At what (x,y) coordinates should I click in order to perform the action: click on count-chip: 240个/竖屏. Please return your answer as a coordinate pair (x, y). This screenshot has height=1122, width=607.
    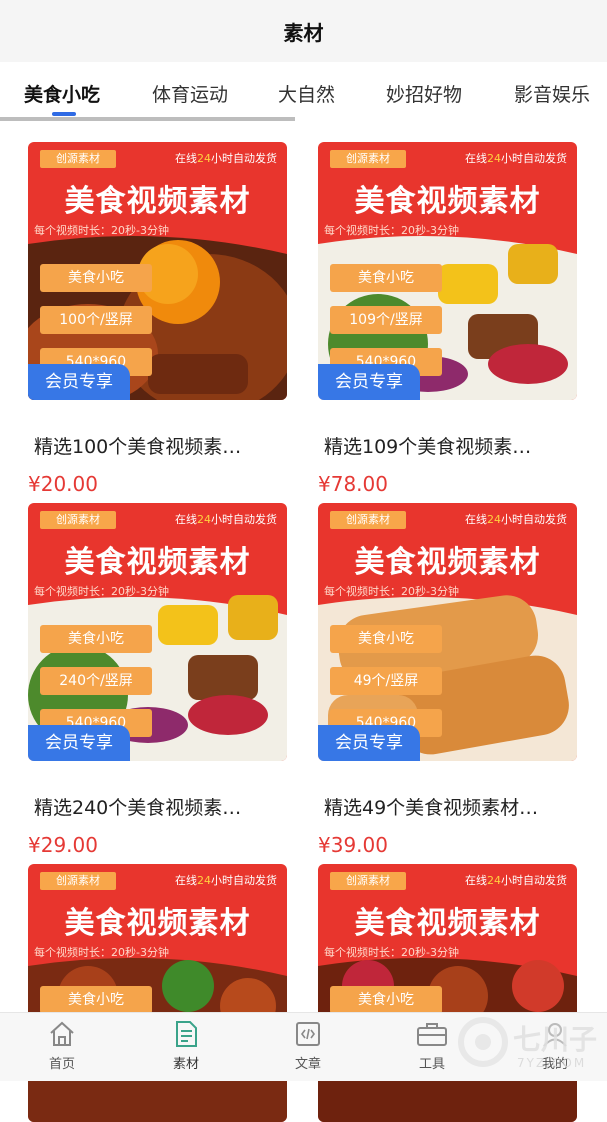
    Looking at the image, I should click on (96, 681).